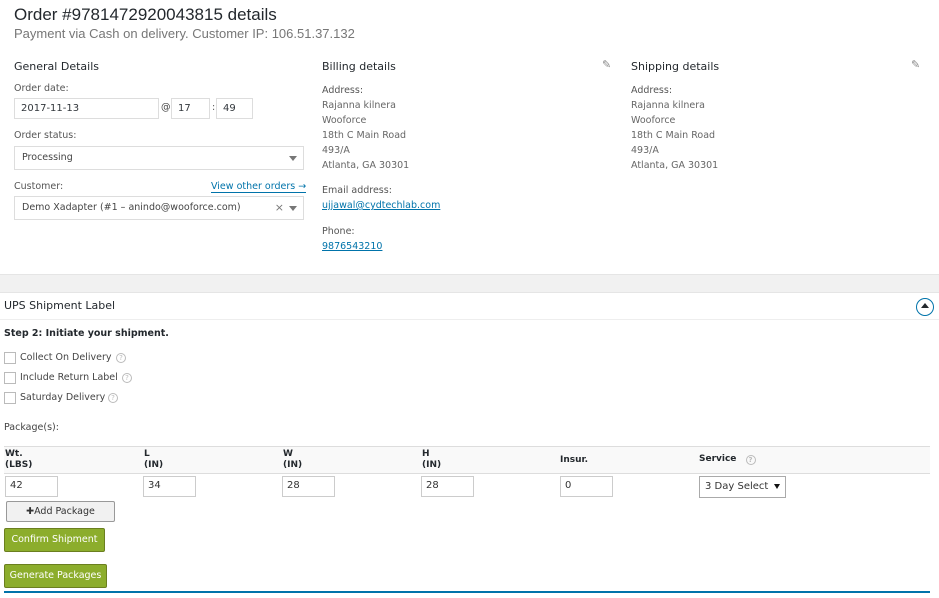 The image size is (939, 598). Describe the element at coordinates (154, 465) in the screenshot. I see `col-length-unit: (IN)` at that location.